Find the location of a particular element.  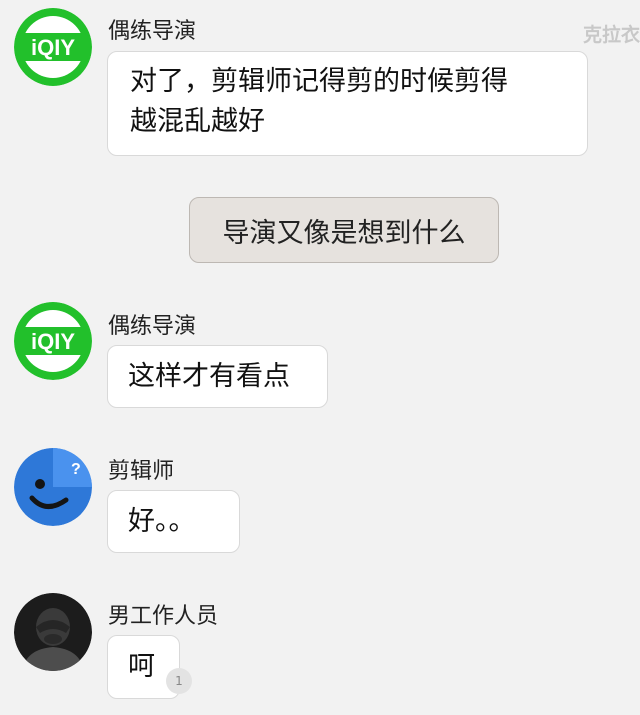

sender-name: 剪辑师 is located at coordinates (141, 471).